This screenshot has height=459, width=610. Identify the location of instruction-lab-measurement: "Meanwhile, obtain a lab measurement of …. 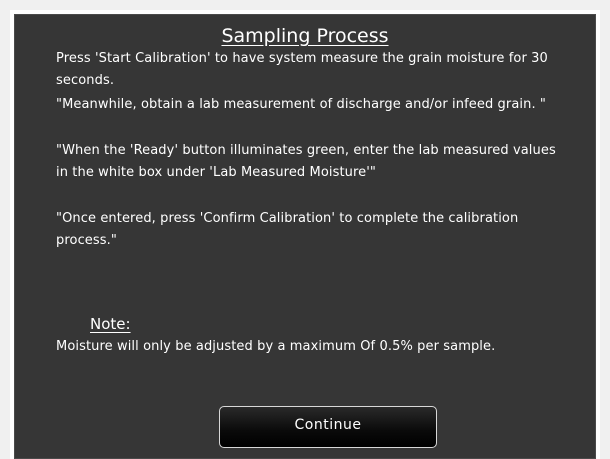
(301, 104).